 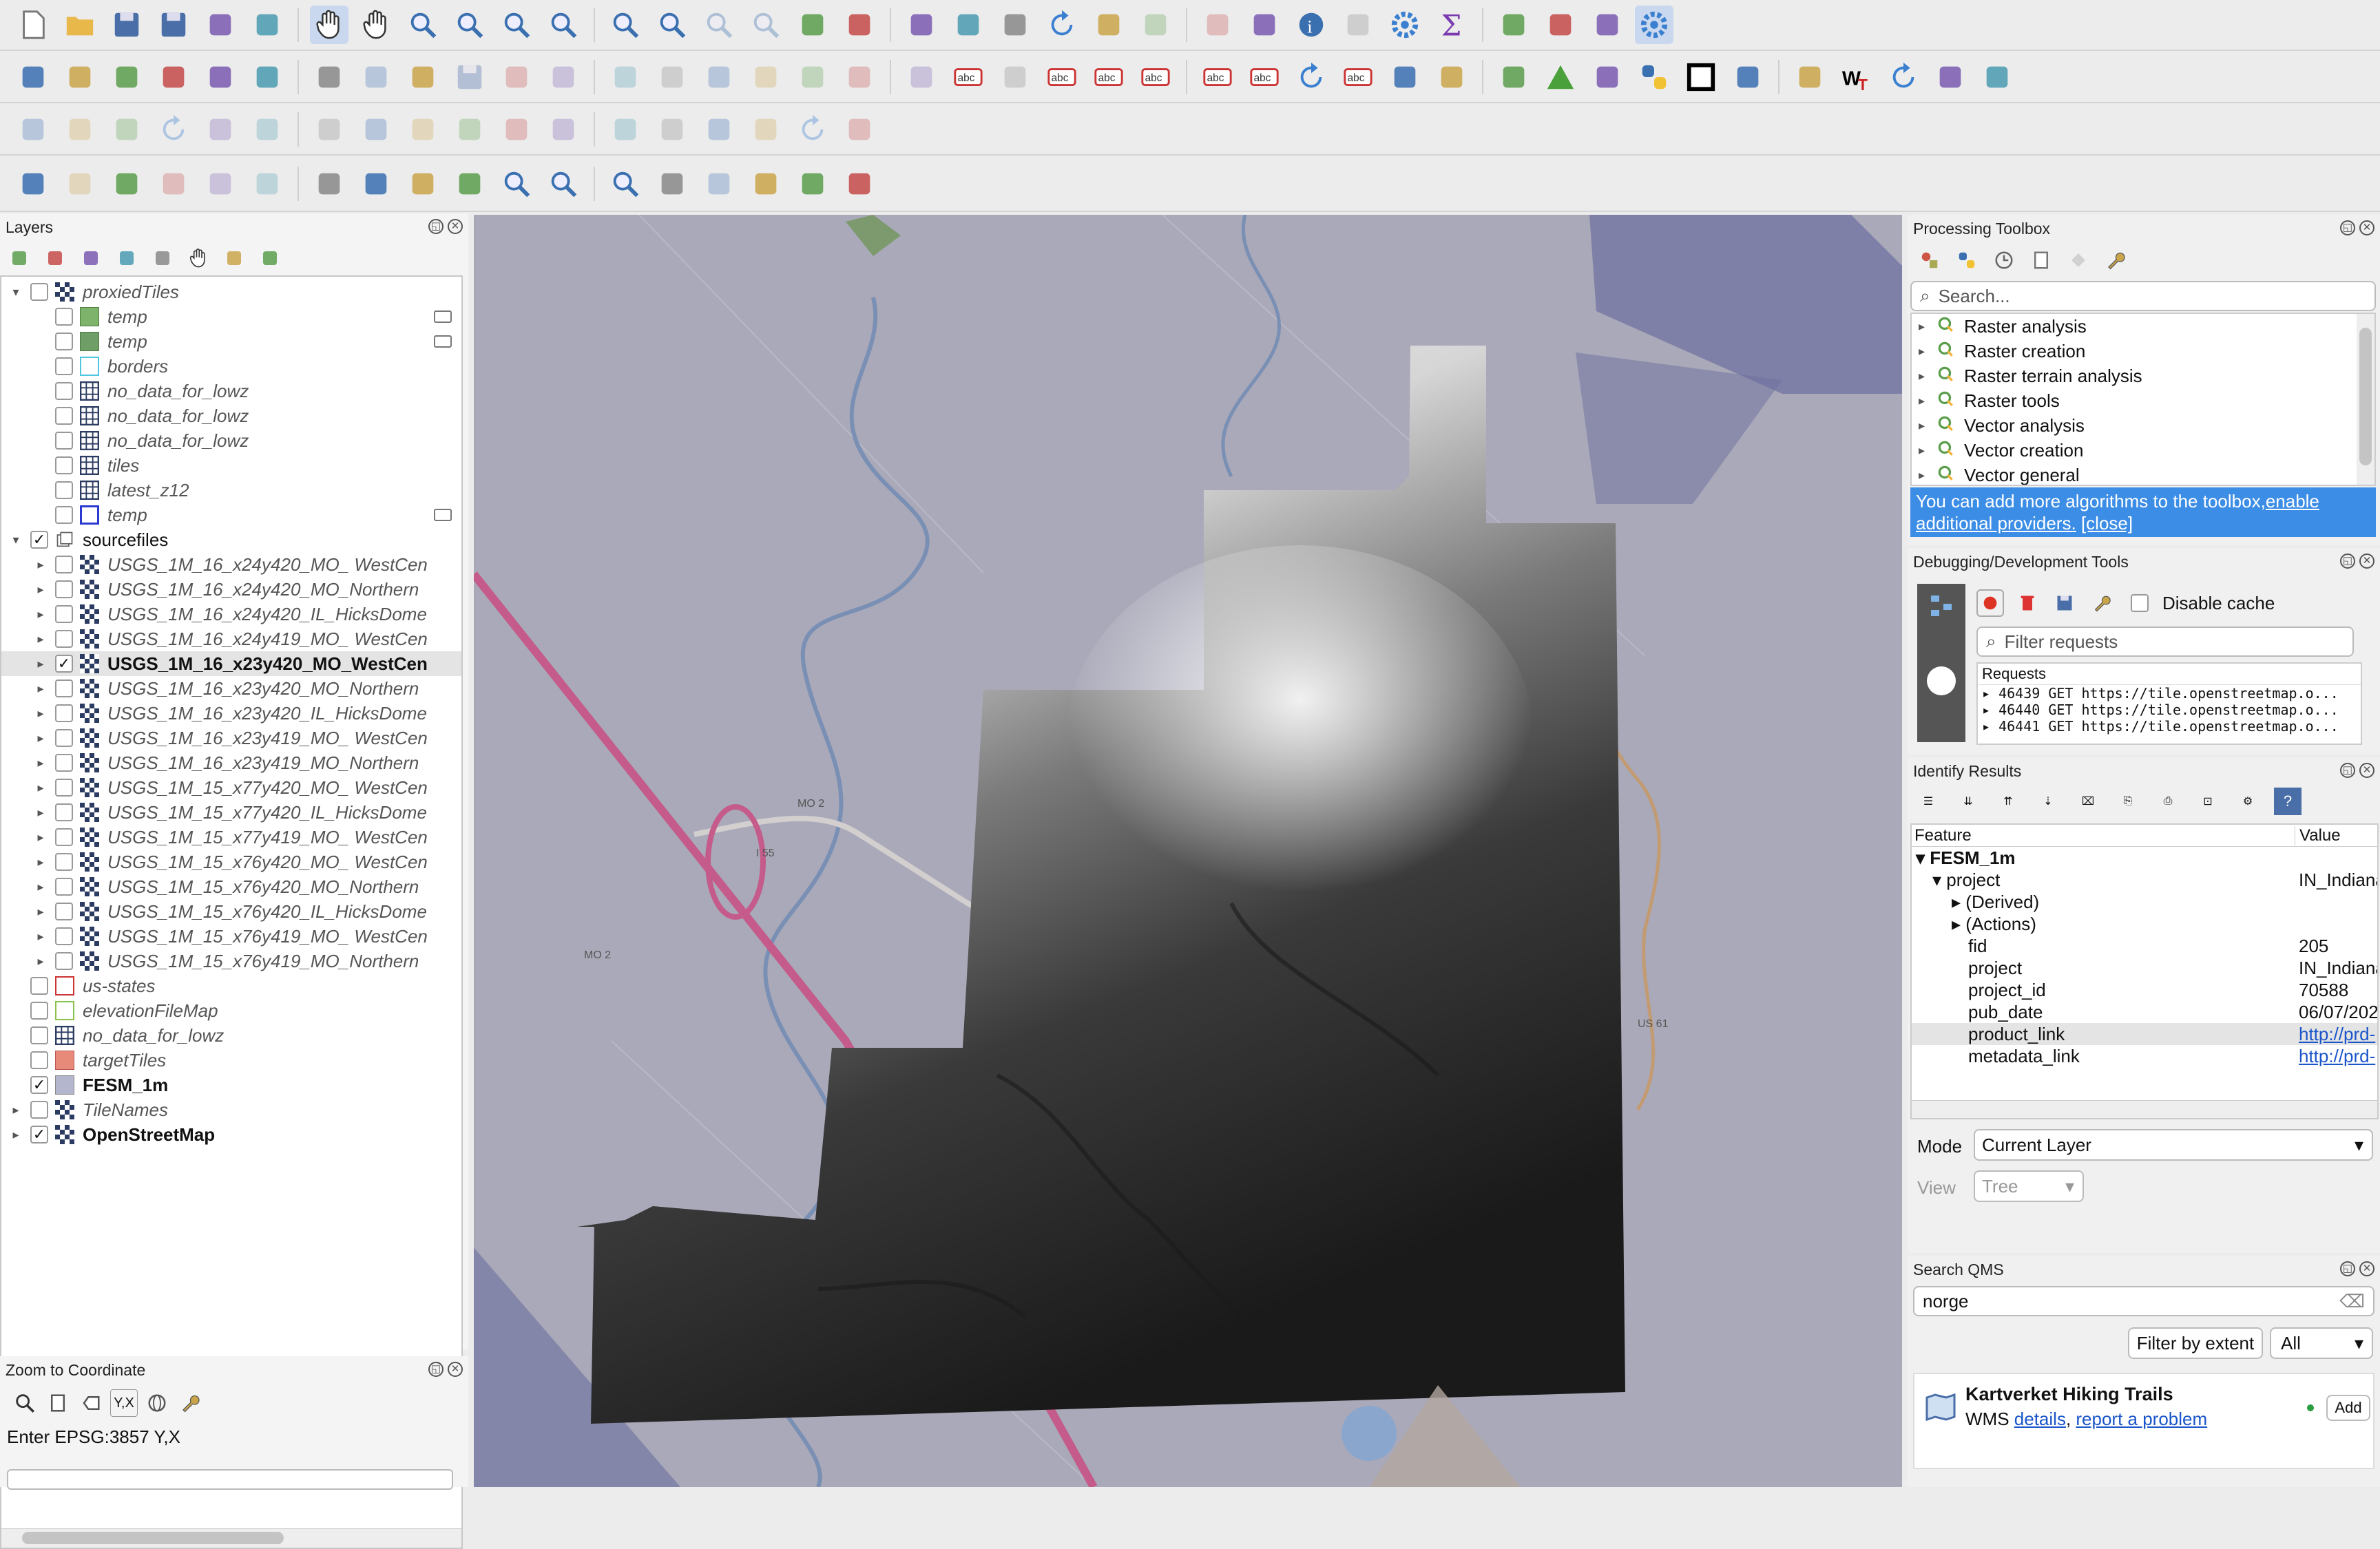 I want to click on clear-search-icon: ⌫, so click(x=2352, y=1301).